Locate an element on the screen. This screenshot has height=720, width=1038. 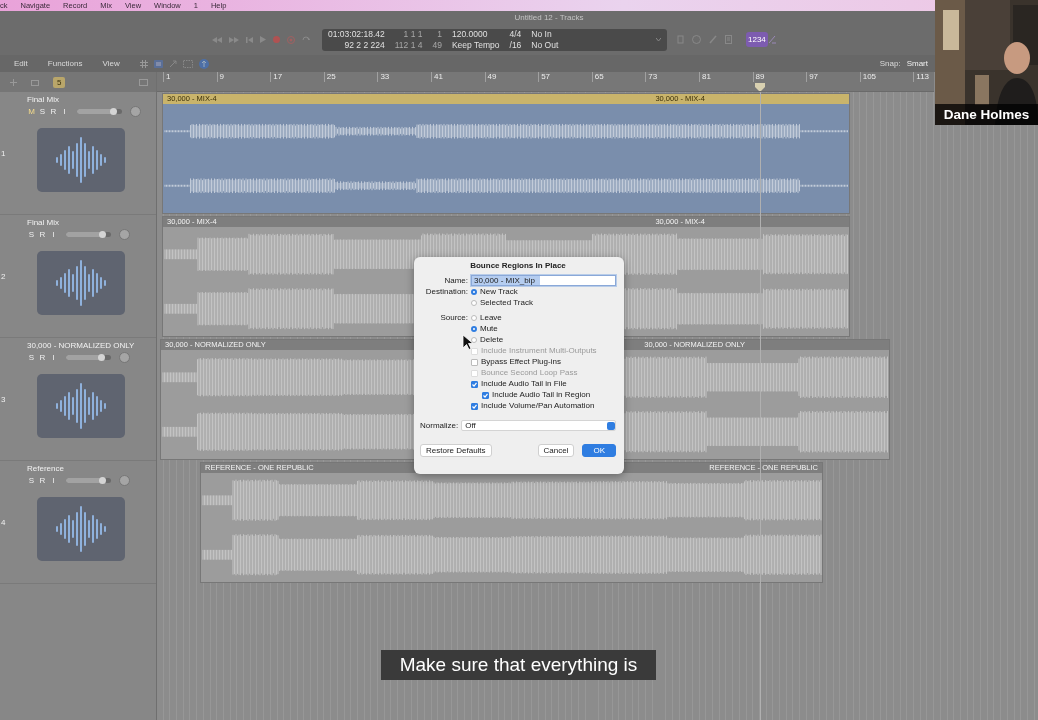
tempo-mode: Keep Tempo is located at coordinates (475, 45).